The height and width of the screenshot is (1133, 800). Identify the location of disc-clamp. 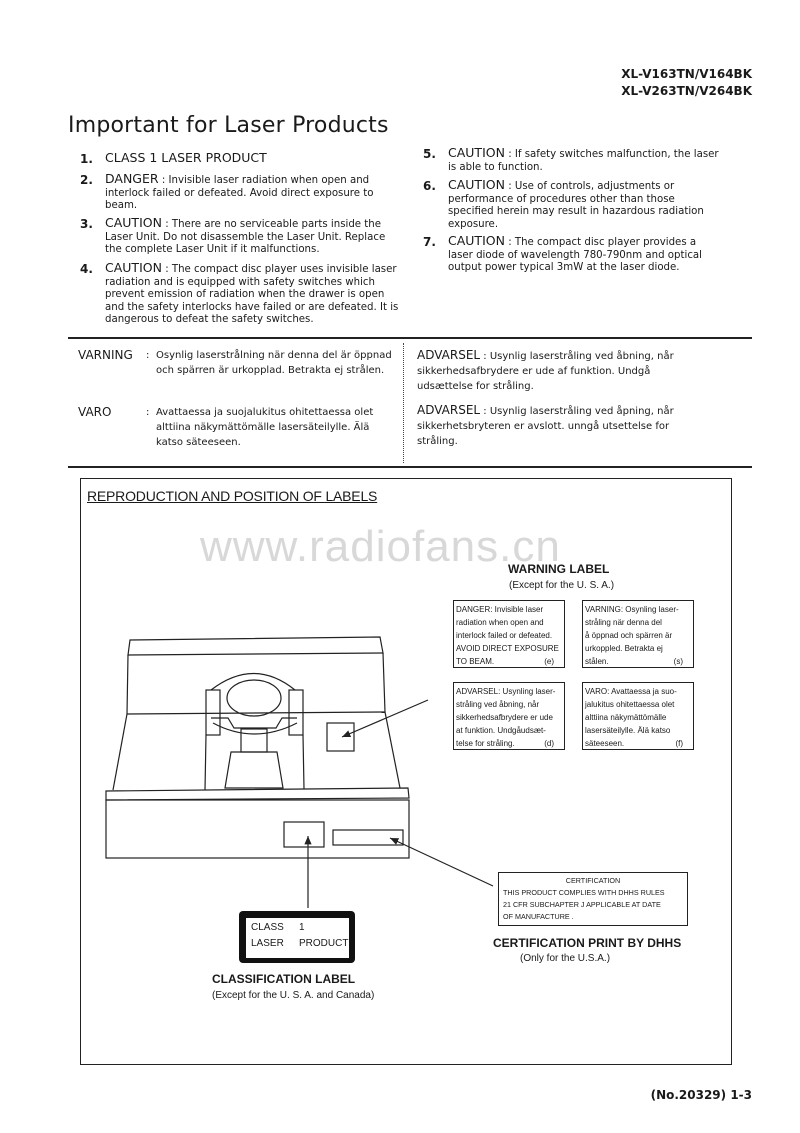
(254, 698).